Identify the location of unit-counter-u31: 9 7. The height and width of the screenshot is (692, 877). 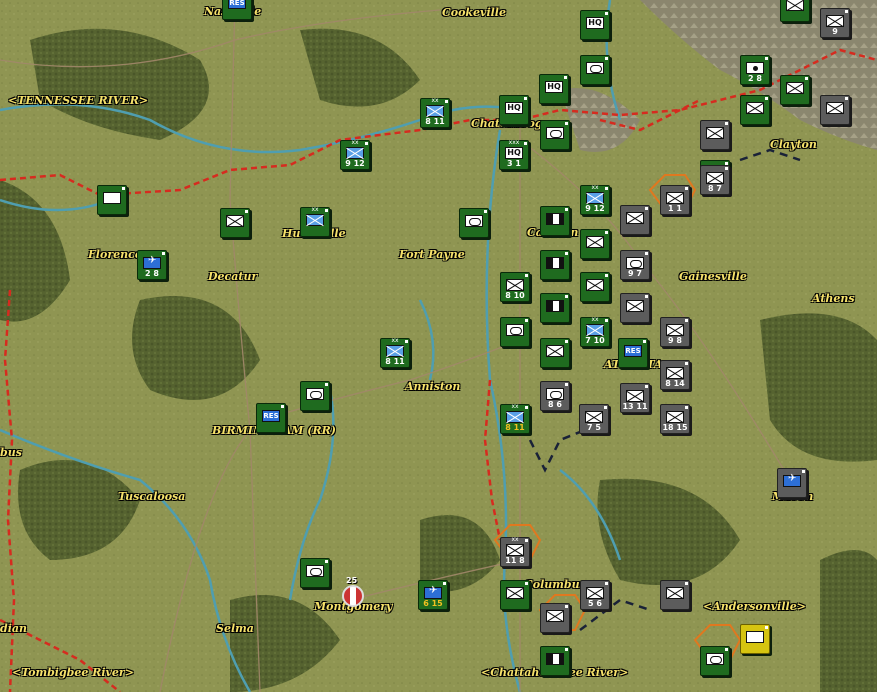
(635, 265).